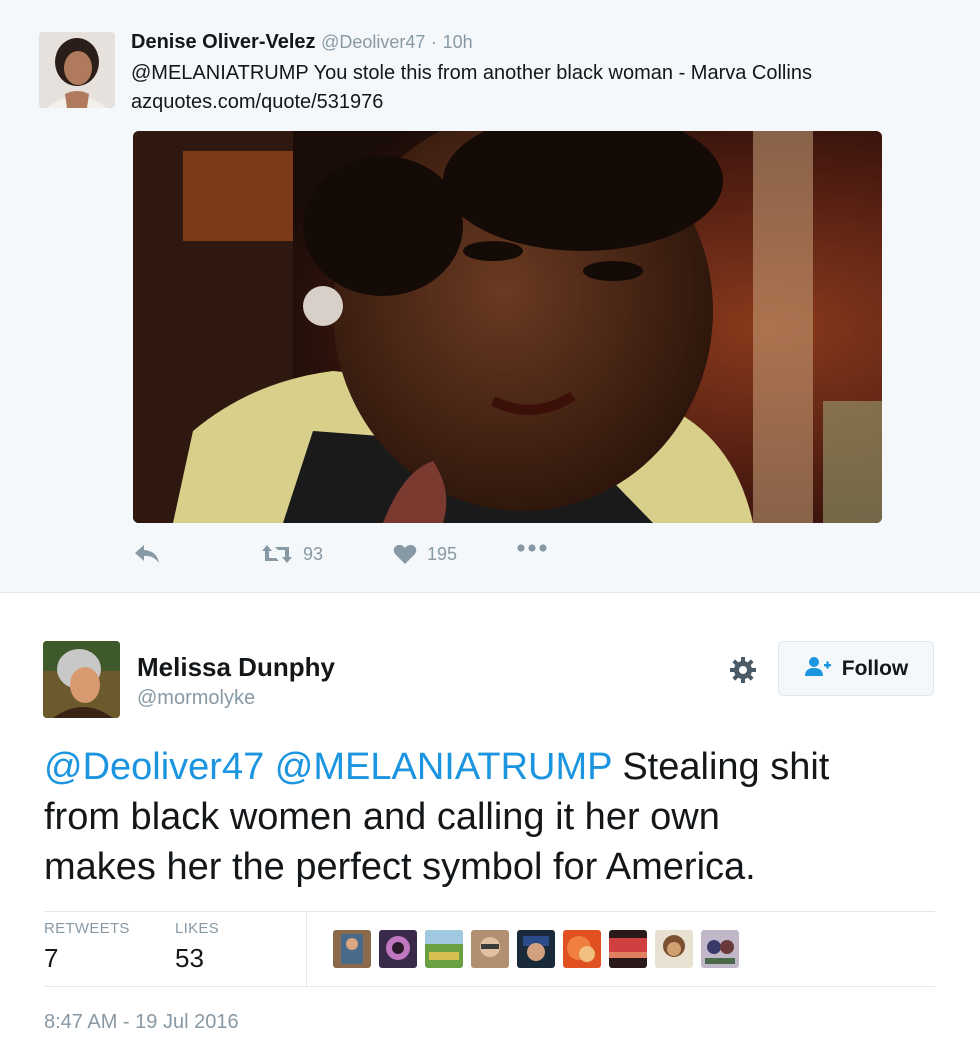 Image resolution: width=980 pixels, height=1049 pixels. What do you see at coordinates (306, 949) in the screenshot?
I see `stats-separator` at bounding box center [306, 949].